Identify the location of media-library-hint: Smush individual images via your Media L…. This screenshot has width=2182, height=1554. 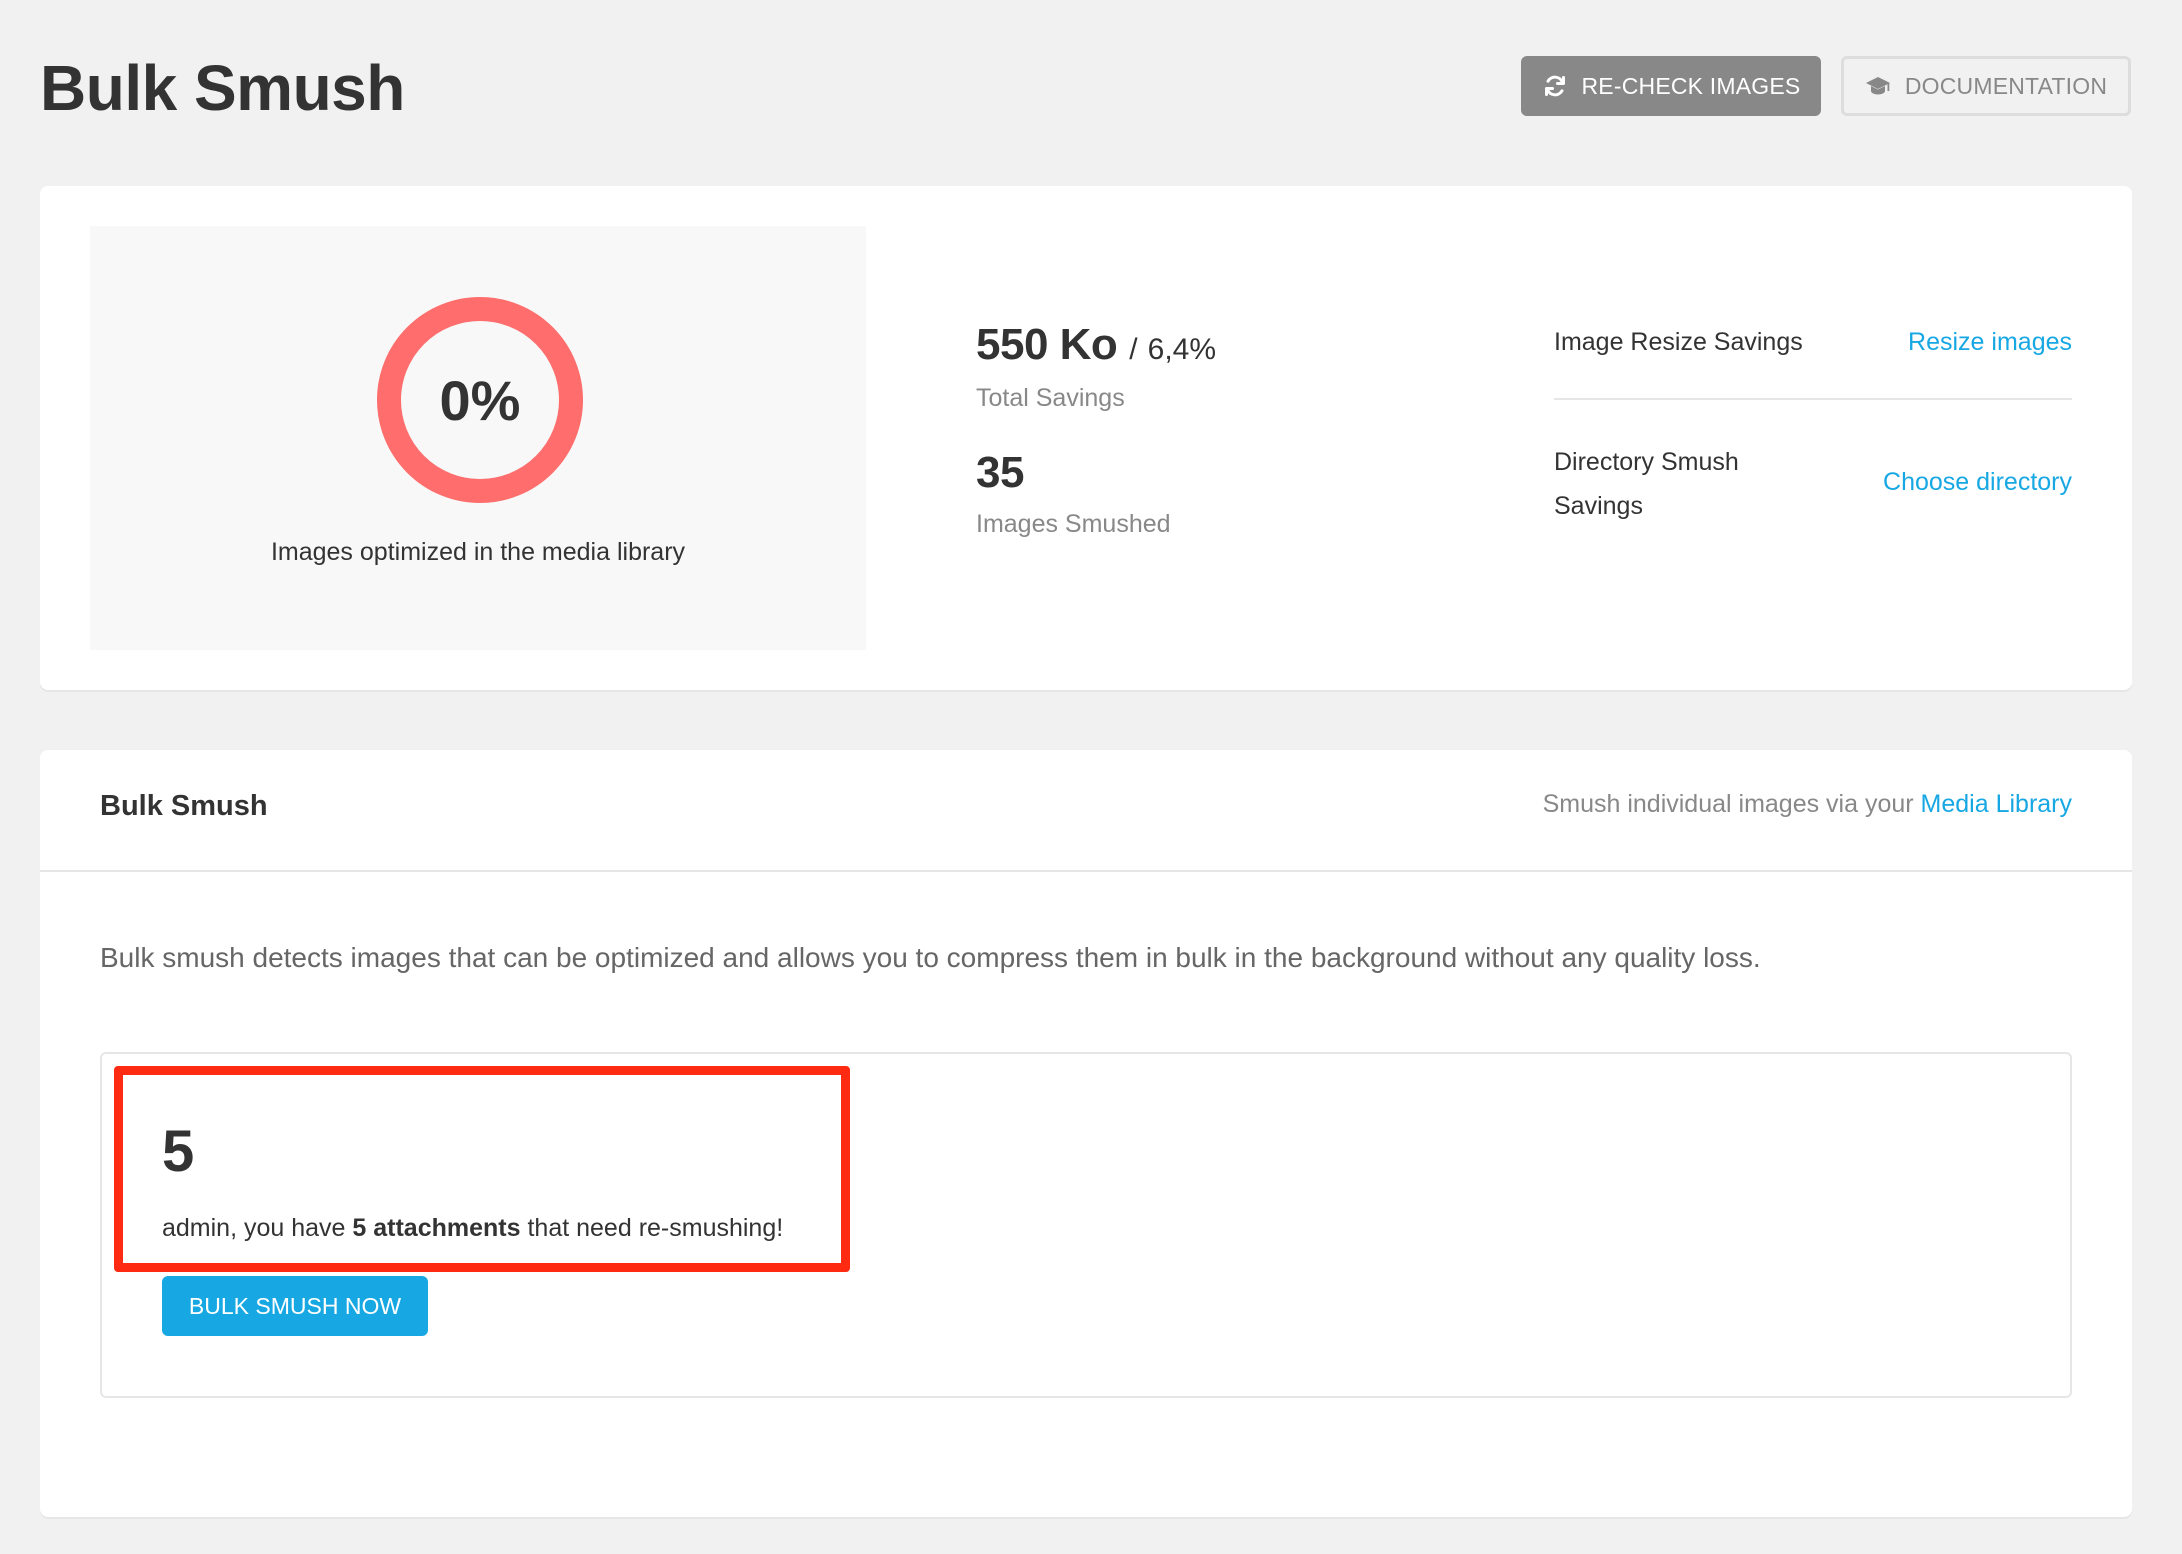
(1807, 804).